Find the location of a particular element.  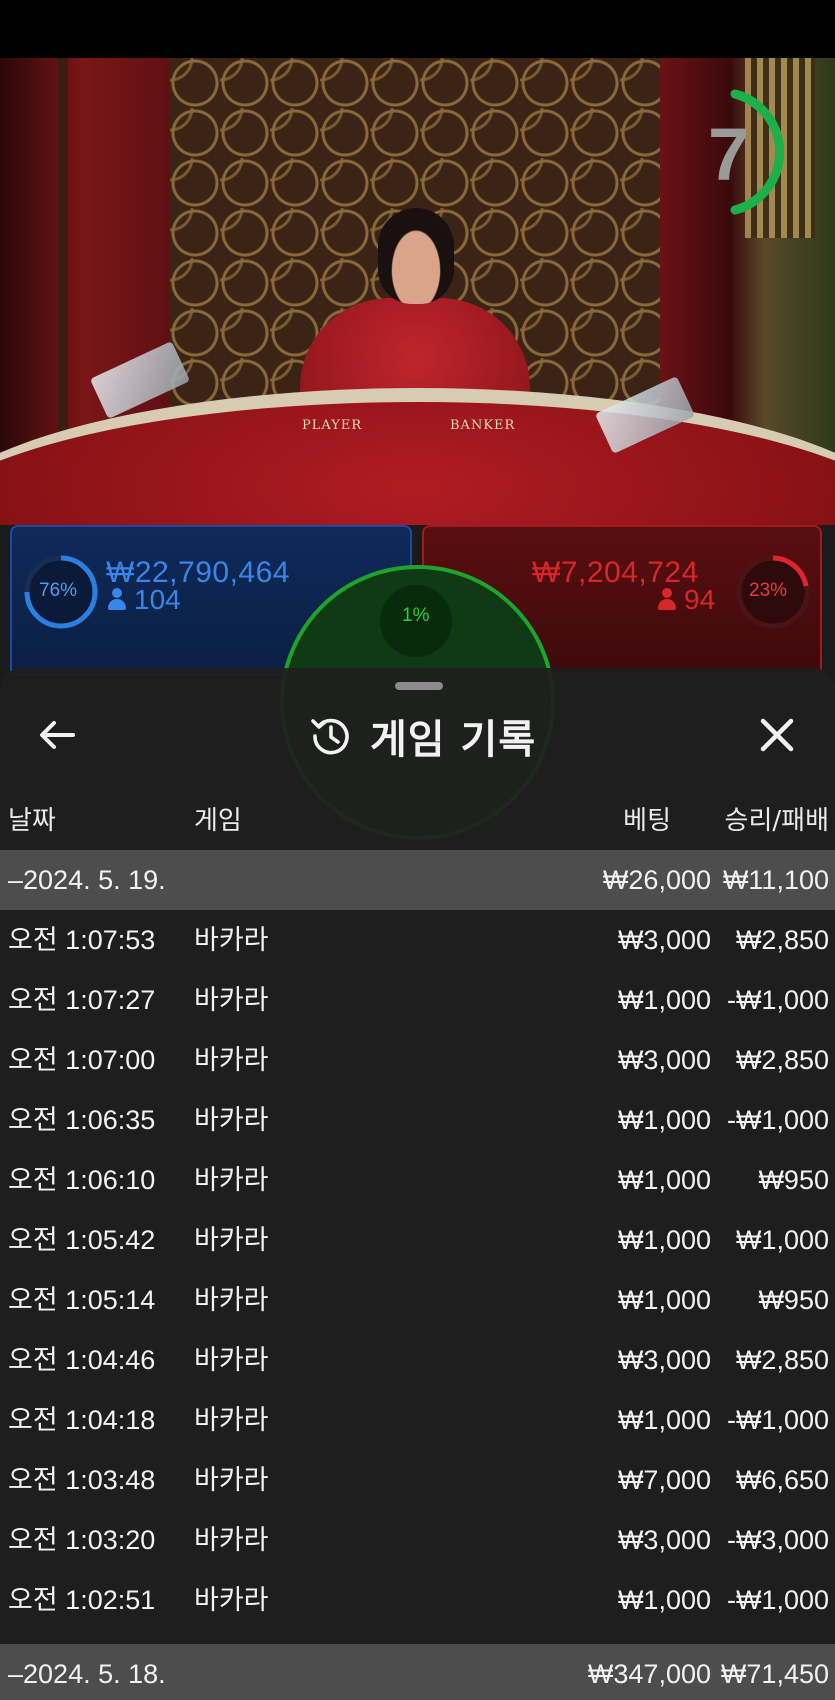

row-result: ₩1,000 is located at coordinates (782, 1240).